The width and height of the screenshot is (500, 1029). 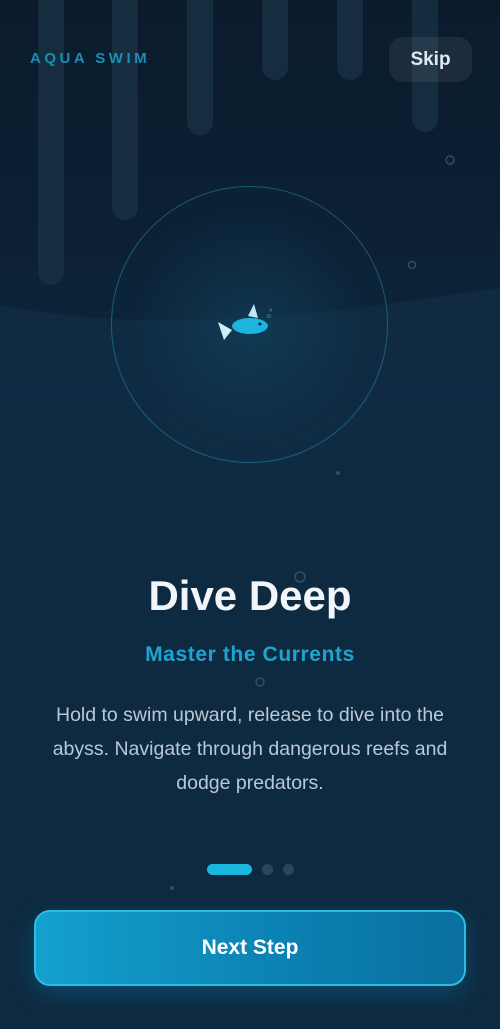 What do you see at coordinates (250, 654) in the screenshot?
I see `page-subtitle: Master the Currents` at bounding box center [250, 654].